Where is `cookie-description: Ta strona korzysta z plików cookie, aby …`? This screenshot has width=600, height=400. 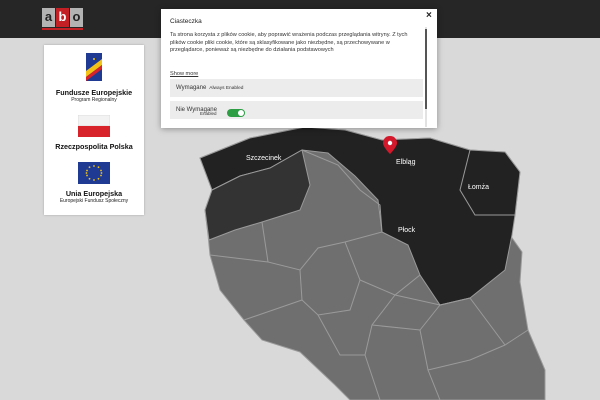 cookie-description: Ta strona korzysta z plików cookie, aby … is located at coordinates (289, 43).